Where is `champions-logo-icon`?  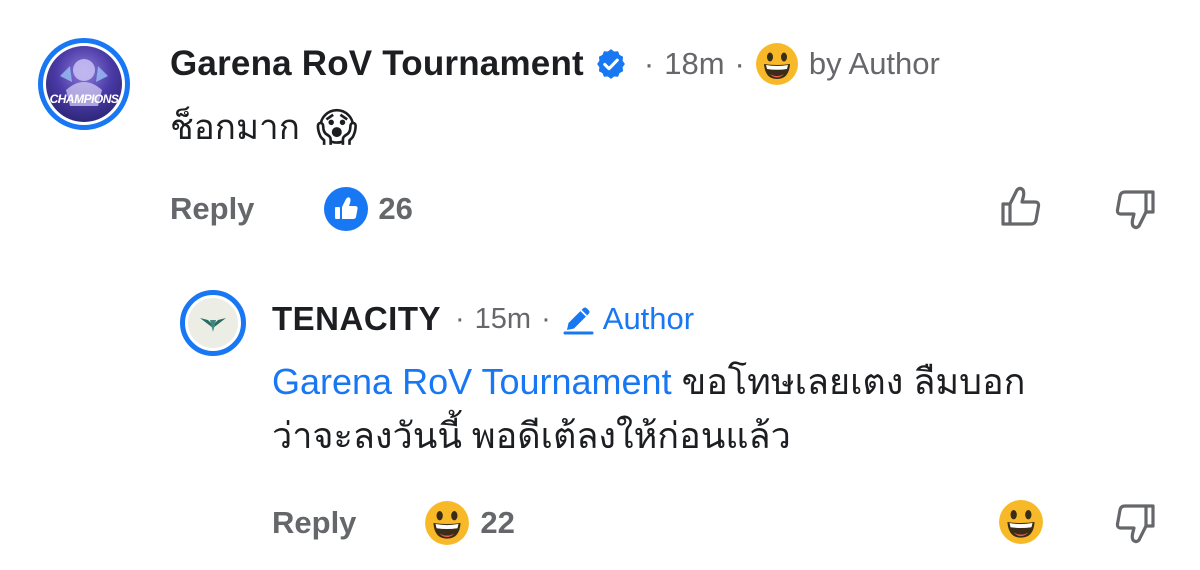
champions-logo-icon is located at coordinates (84, 82).